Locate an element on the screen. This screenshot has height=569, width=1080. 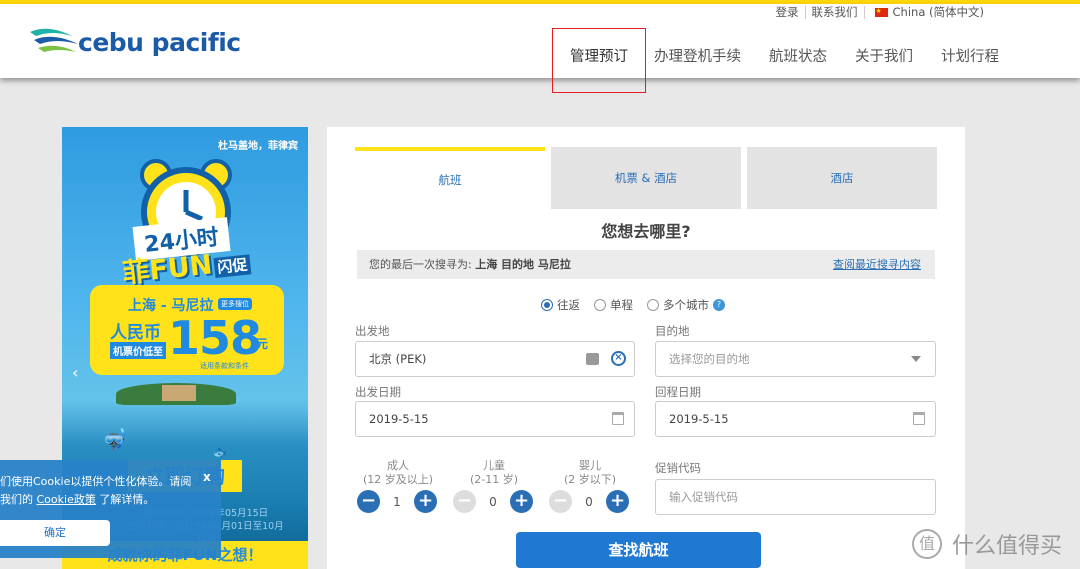
radio-label: 往返 is located at coordinates (568, 305).